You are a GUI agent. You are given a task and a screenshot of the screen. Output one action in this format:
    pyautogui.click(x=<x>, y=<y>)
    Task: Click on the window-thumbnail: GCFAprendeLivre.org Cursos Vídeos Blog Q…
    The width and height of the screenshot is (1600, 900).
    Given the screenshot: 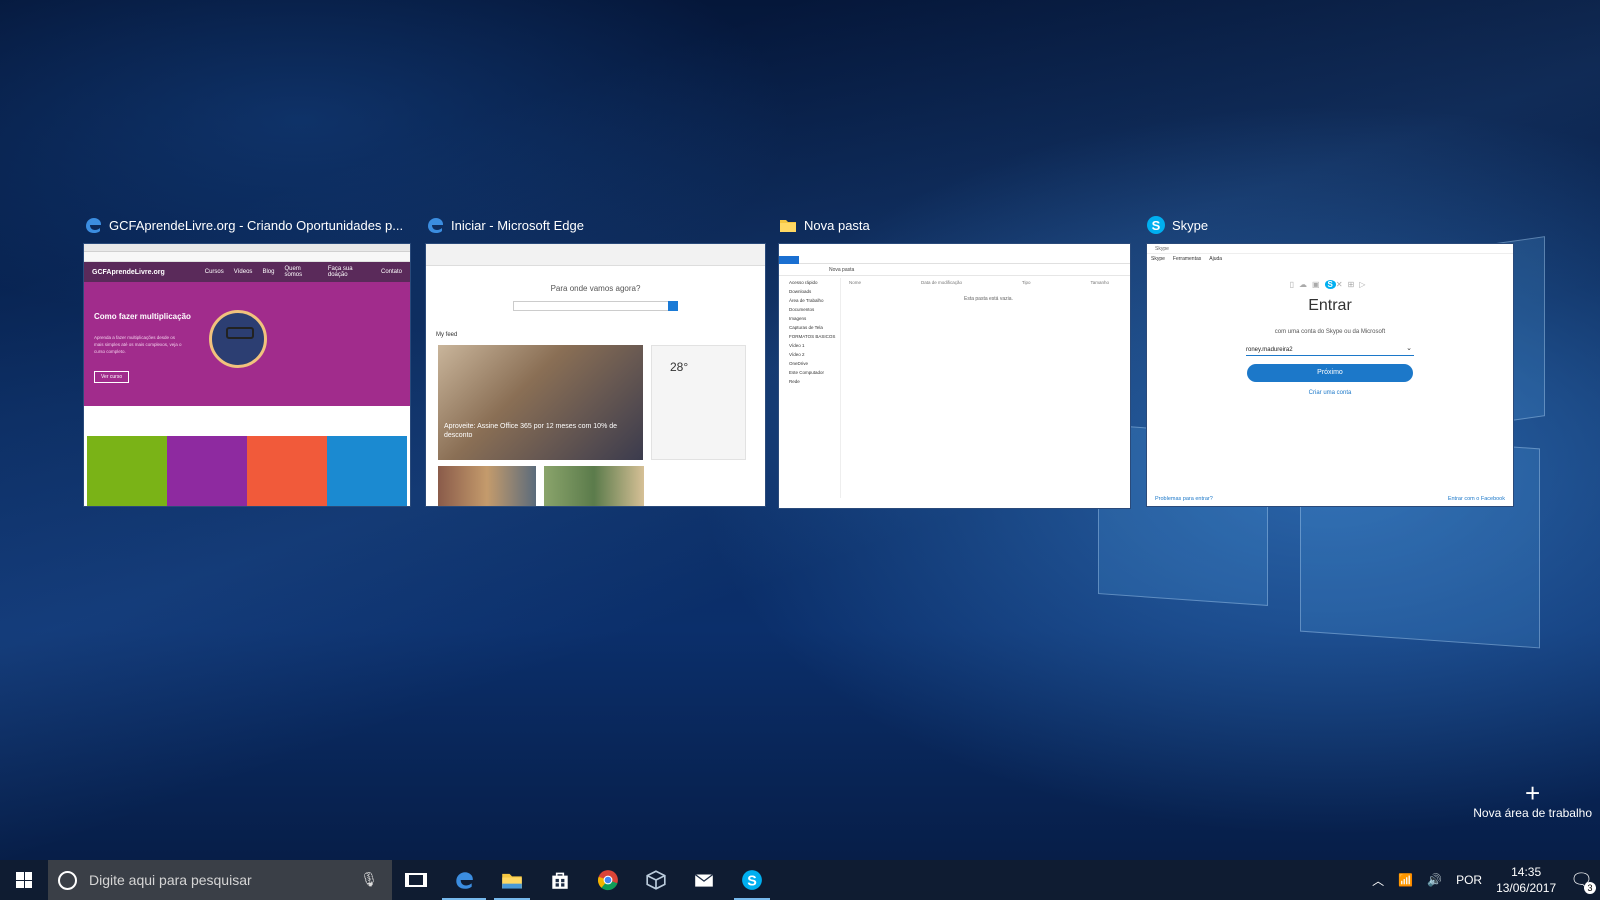 What is the action you would take?
    pyautogui.click(x=247, y=375)
    